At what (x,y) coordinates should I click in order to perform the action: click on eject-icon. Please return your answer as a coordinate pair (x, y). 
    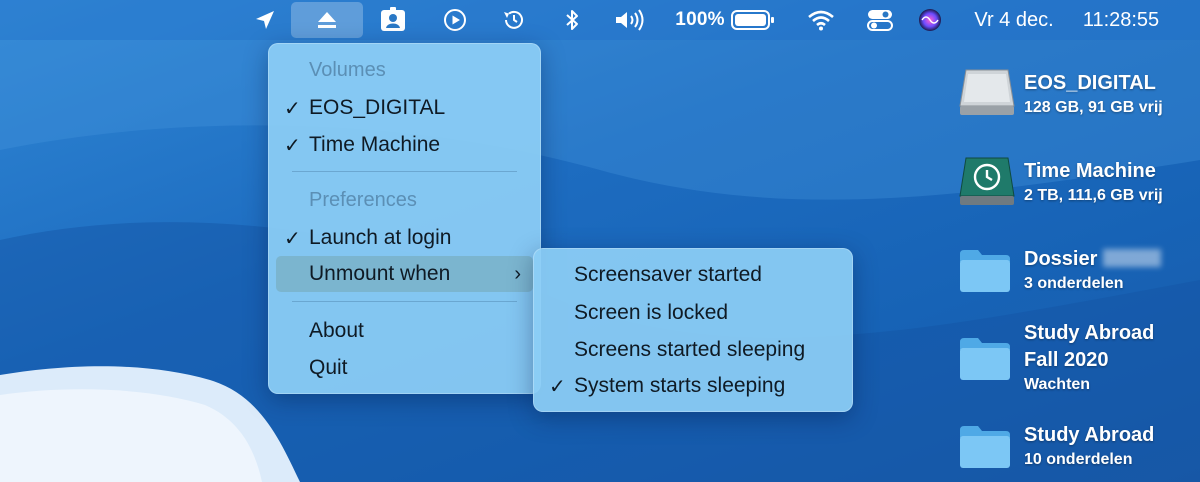
    Looking at the image, I should click on (327, 20).